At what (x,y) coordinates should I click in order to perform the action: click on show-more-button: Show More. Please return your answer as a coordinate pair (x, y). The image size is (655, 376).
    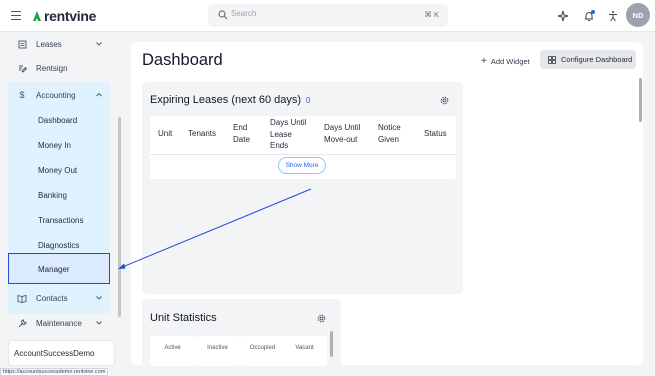
    Looking at the image, I should click on (302, 165).